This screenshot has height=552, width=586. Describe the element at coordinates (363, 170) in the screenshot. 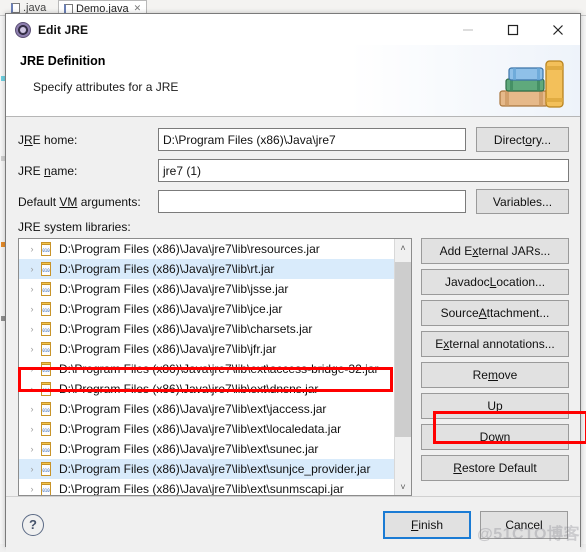

I see `jre-name-input: jre7 (1)` at that location.